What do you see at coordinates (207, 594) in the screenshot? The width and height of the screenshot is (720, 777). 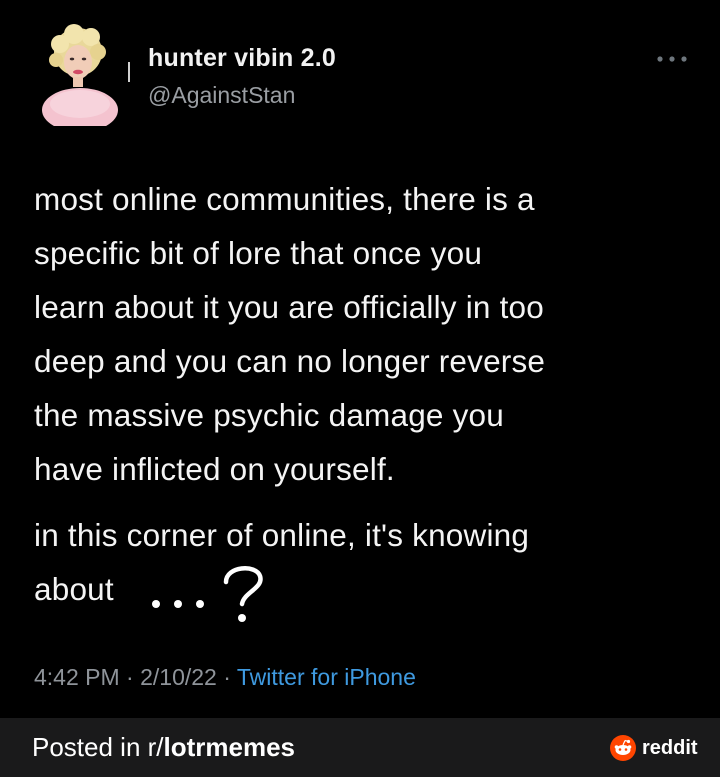 I see `handdrawn-question-dots` at bounding box center [207, 594].